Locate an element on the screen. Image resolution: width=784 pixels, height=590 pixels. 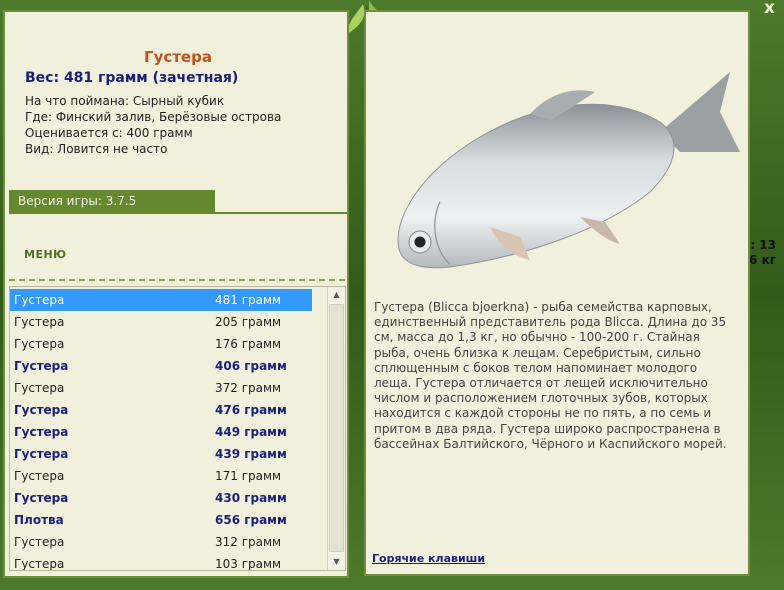
fish-weight: 406 грамм is located at coordinates (251, 366).